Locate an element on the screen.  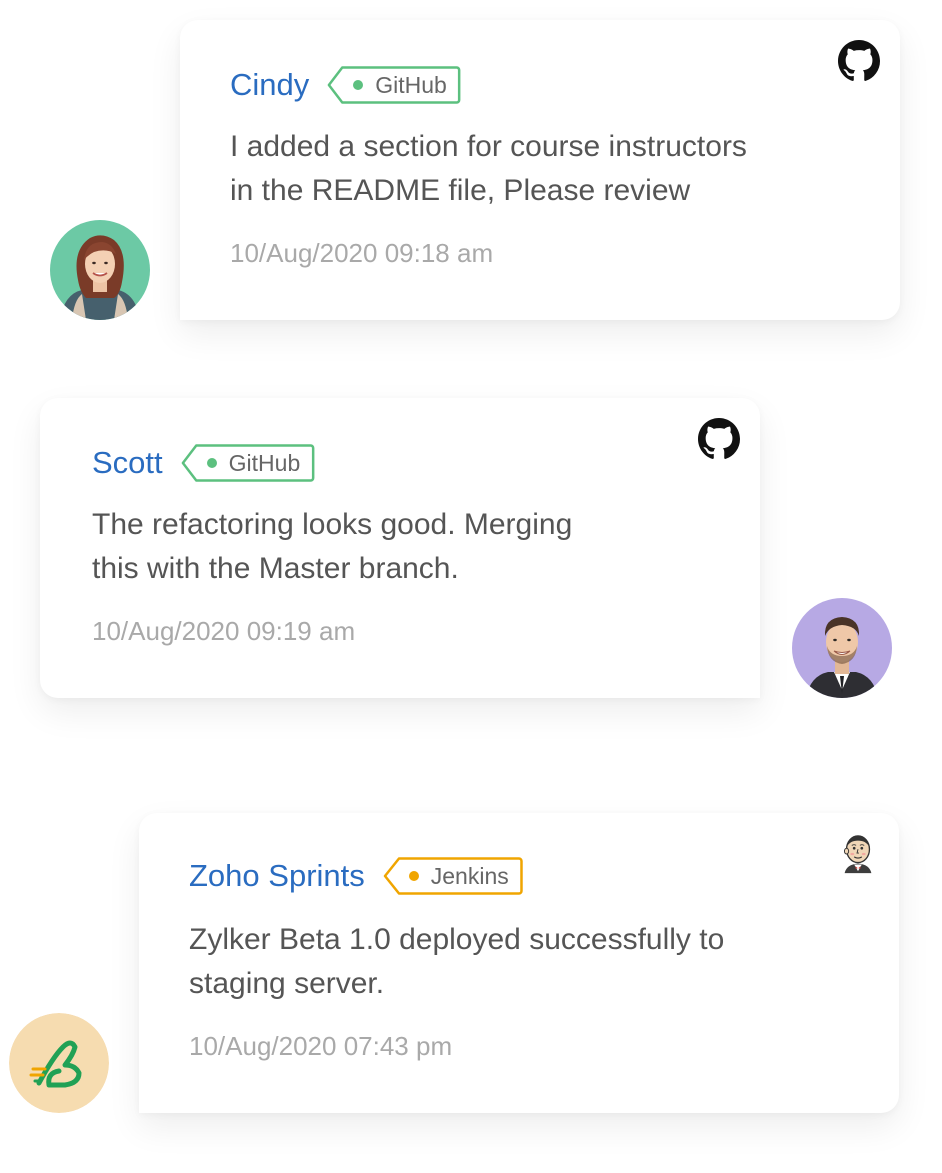
message-line: Zylker Beta 1.0 deployed successfully to is located at coordinates (457, 939).